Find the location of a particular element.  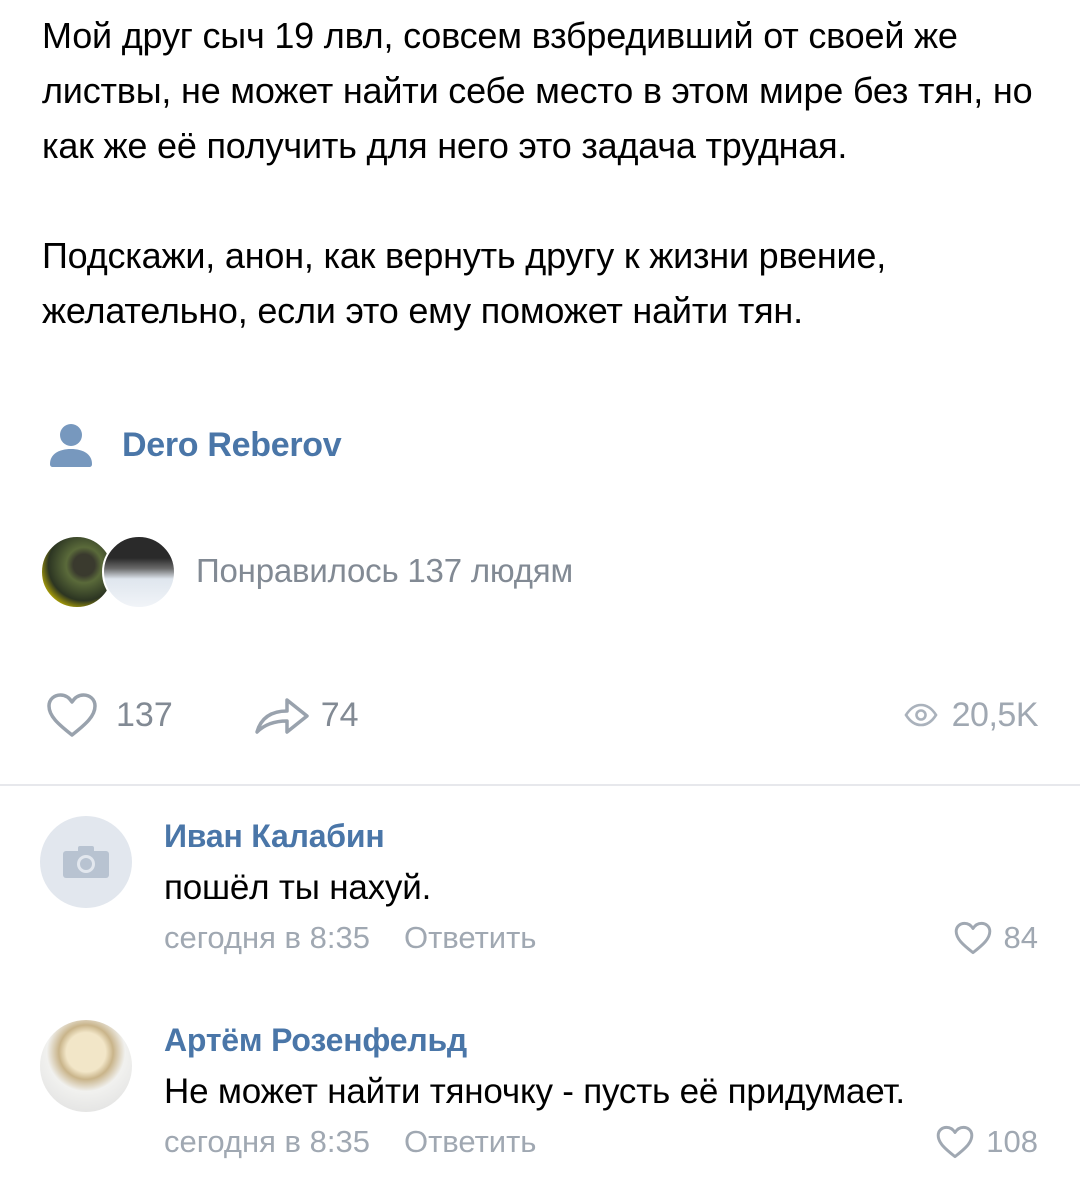

post-author: Dero Reberov is located at coordinates (195, 445).